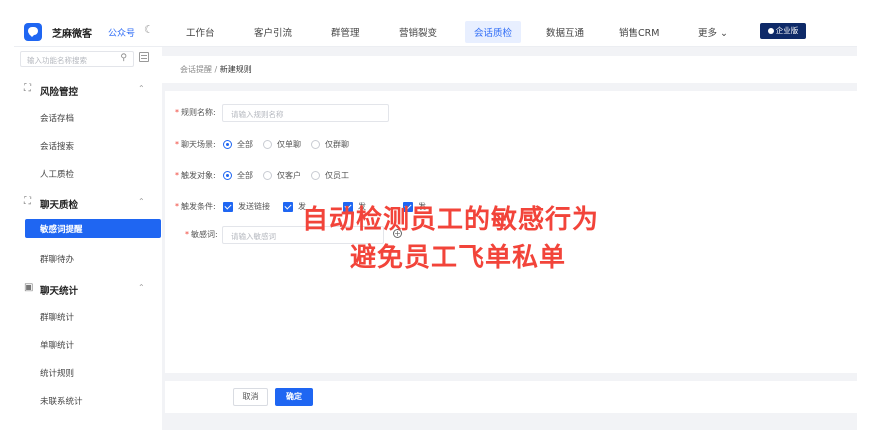  Describe the element at coordinates (708, 33) in the screenshot. I see `nav-more-label: 更多` at that location.